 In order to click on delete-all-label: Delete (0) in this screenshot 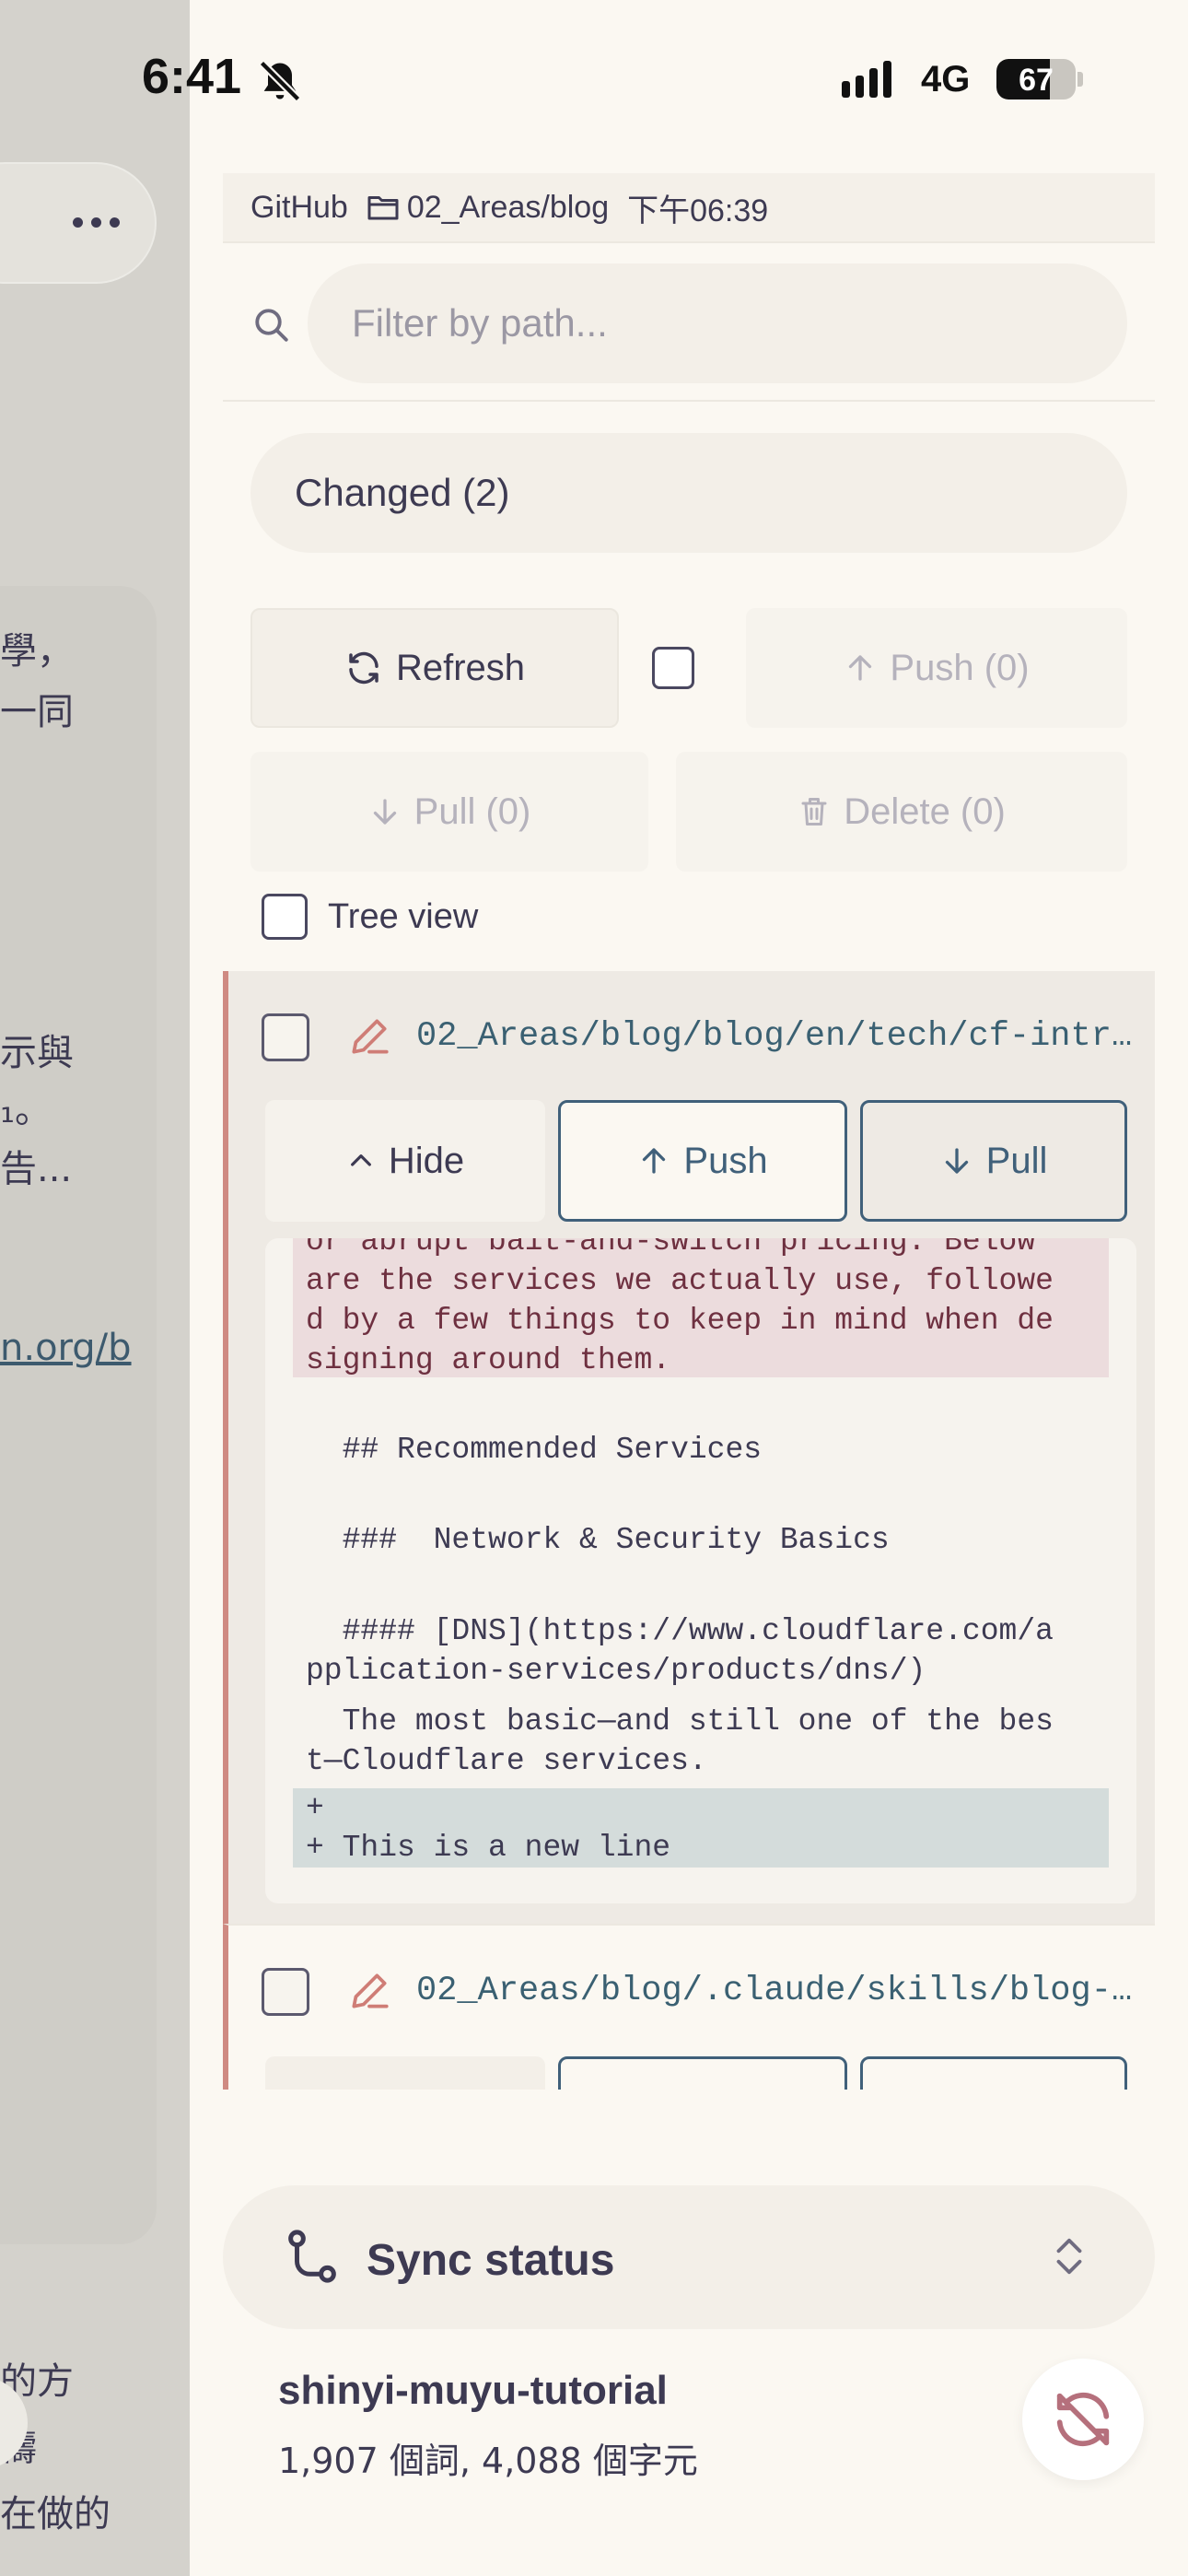, I will do `click(925, 811)`.